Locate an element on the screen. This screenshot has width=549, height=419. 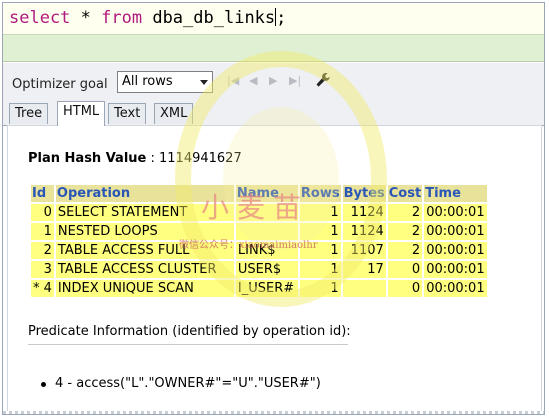
plan-hash-value: 1114941627 is located at coordinates (200, 158).